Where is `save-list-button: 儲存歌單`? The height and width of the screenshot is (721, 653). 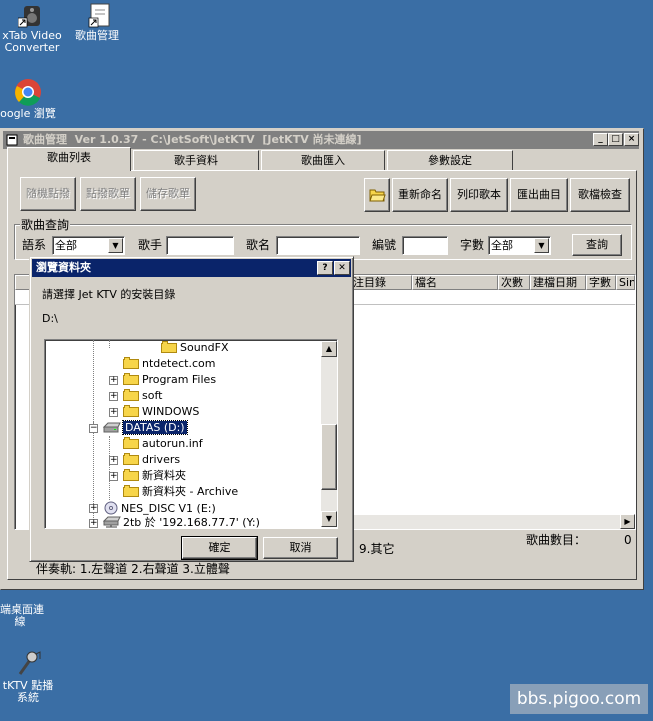
save-list-button: 儲存歌單 is located at coordinates (168, 194).